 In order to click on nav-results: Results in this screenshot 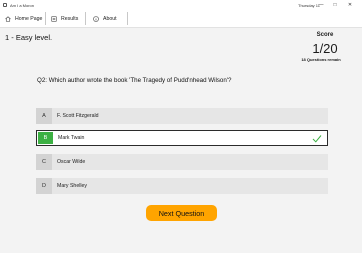, I will do `click(64, 18)`.